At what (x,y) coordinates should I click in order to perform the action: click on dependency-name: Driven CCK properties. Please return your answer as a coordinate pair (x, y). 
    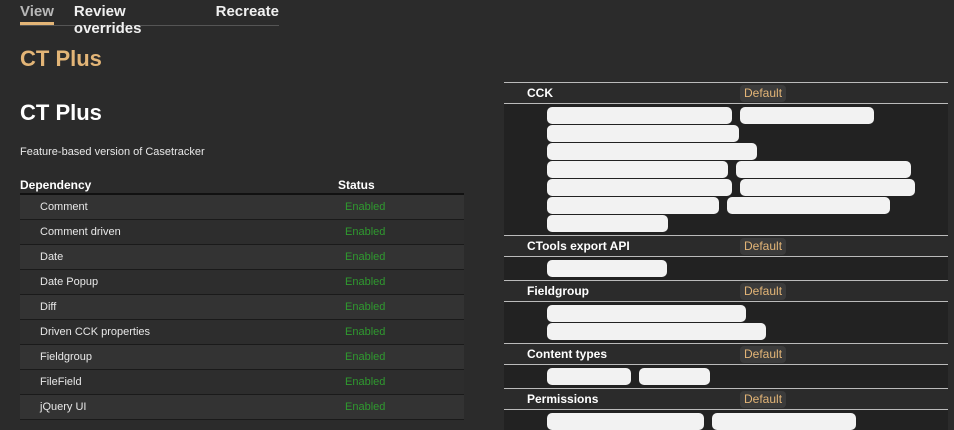
    Looking at the image, I should click on (95, 332).